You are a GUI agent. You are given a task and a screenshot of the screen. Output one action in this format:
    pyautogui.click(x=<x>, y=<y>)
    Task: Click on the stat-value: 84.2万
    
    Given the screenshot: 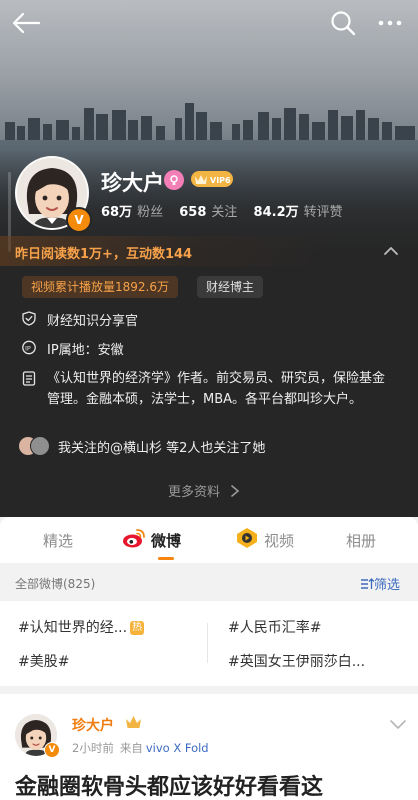 What is the action you would take?
    pyautogui.click(x=276, y=212)
    